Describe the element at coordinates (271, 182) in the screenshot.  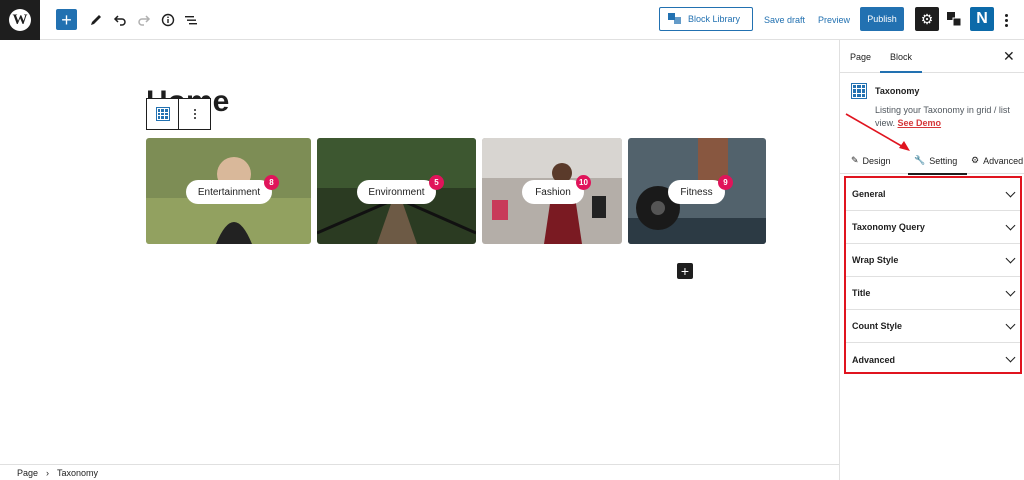
I see `count-badge: 8` at that location.